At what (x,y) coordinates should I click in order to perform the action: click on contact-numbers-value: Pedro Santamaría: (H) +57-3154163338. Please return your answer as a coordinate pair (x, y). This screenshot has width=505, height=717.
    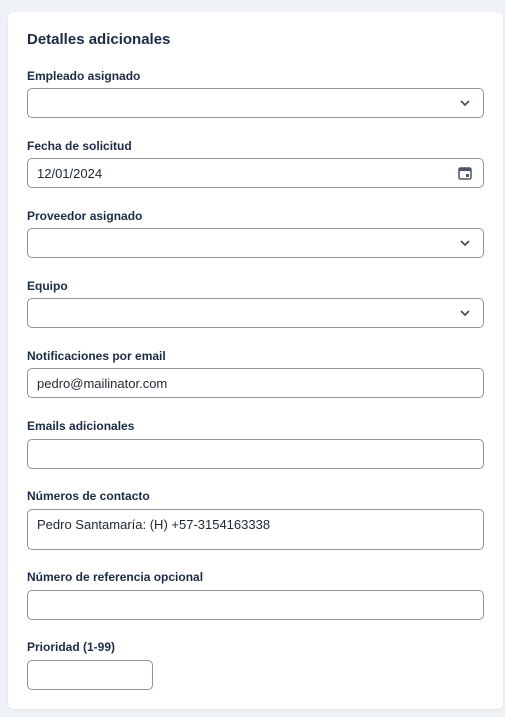
    Looking at the image, I should click on (154, 524).